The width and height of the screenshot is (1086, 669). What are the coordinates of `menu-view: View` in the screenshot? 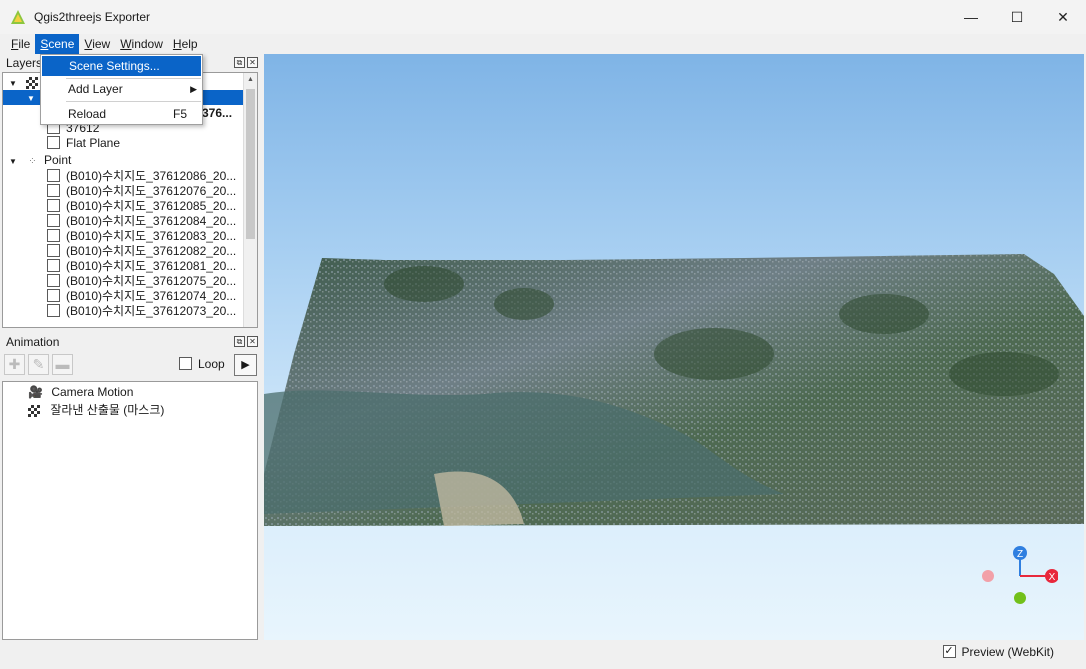 It's located at (97, 44).